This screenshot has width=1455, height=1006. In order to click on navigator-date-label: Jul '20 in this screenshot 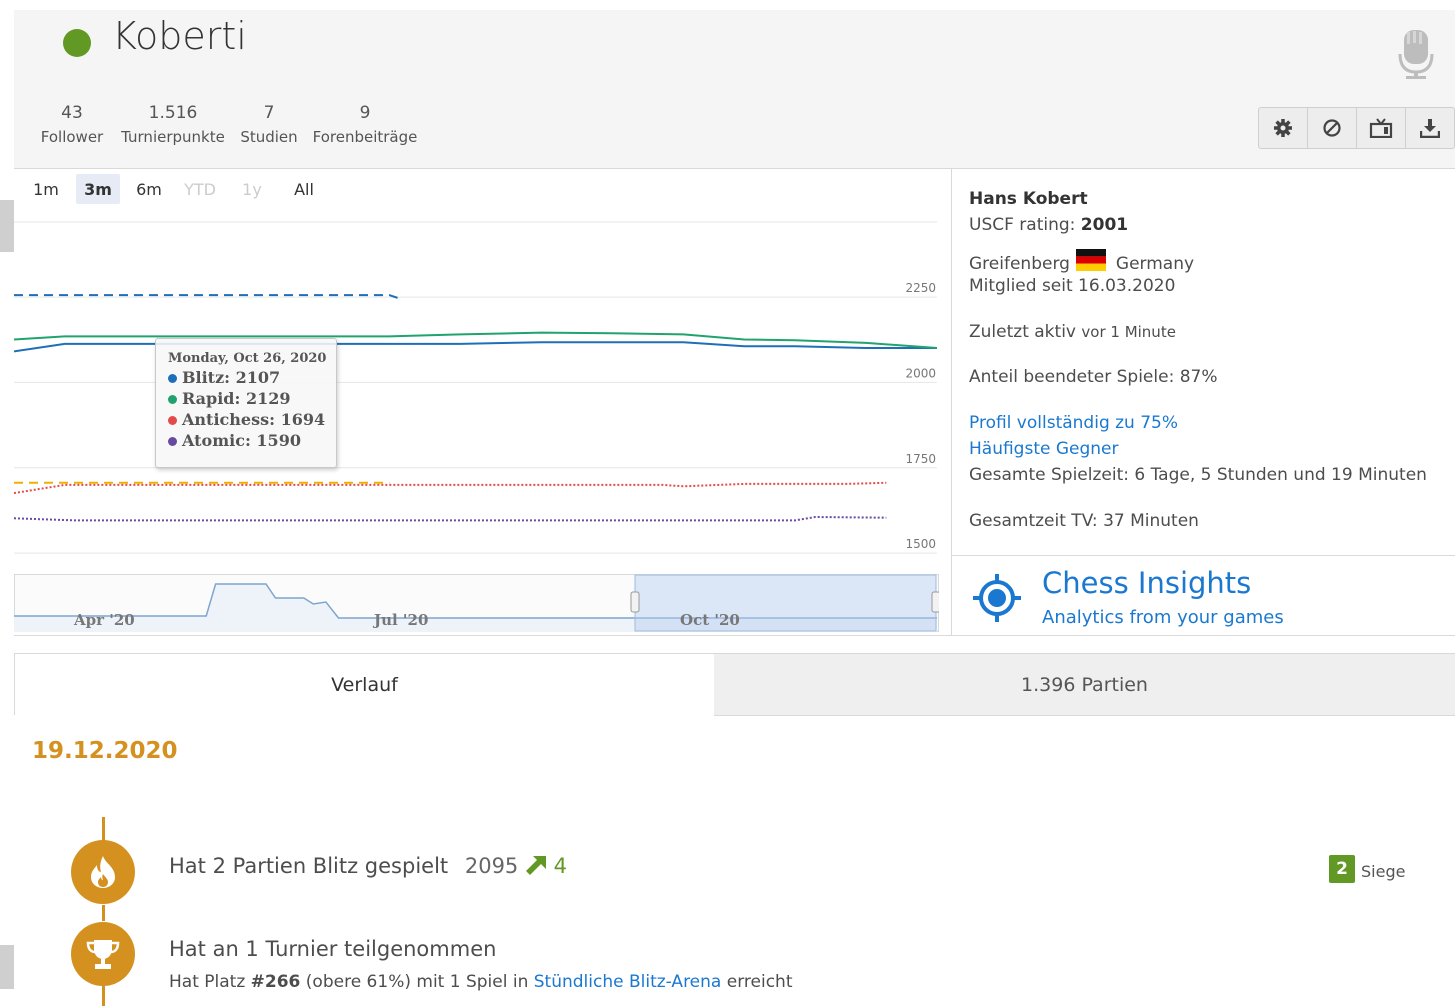, I will do `click(400, 620)`.